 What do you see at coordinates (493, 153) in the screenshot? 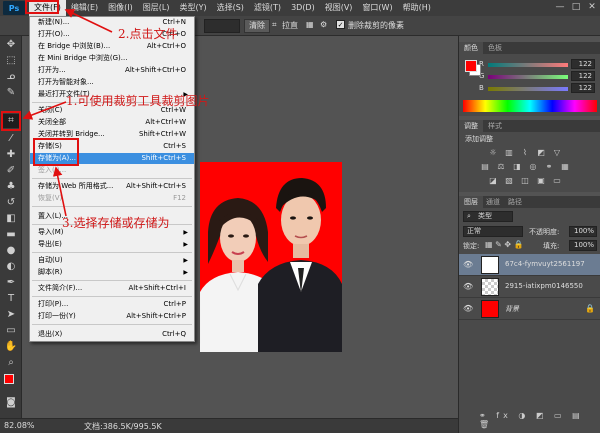
I see `brightness-icon: ☼` at bounding box center [493, 153].